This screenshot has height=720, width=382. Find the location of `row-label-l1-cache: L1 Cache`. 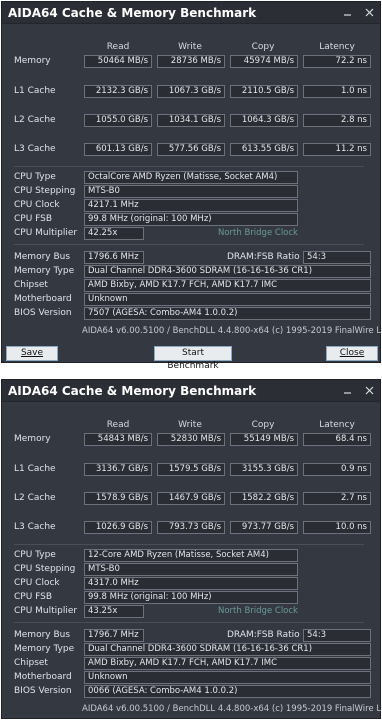

row-label-l1-cache: L1 Cache is located at coordinates (35, 91).